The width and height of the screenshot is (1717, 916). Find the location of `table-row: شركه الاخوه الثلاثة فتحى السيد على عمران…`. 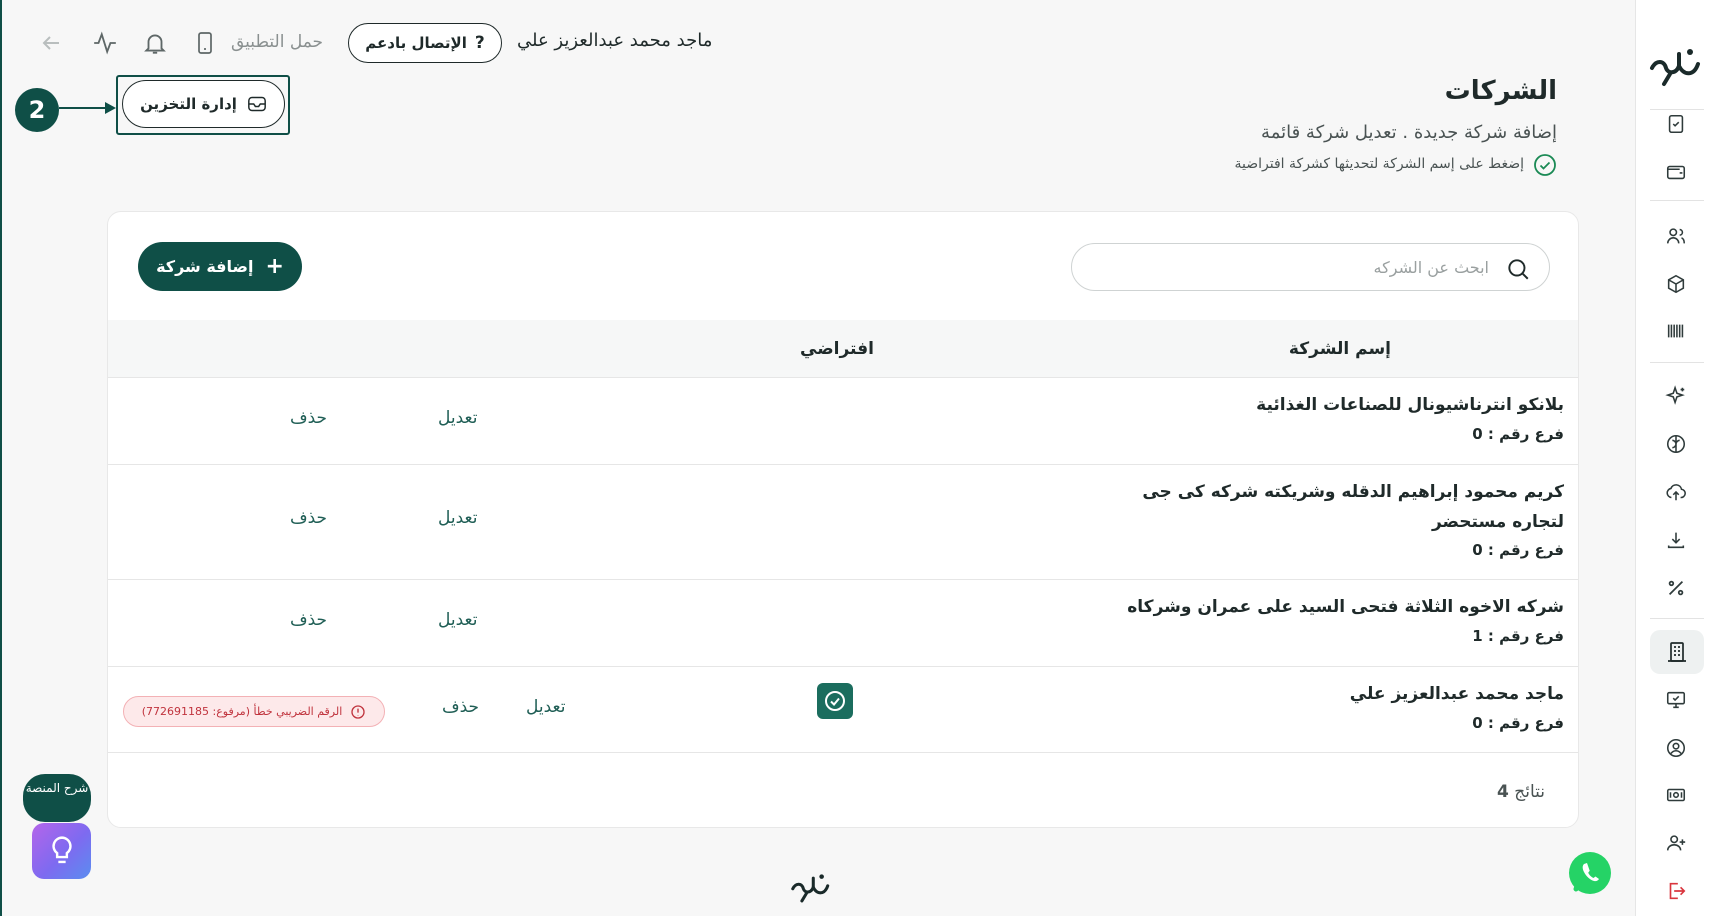

table-row: شركه الاخوه الثلاثة فتحى السيد على عمران… is located at coordinates (843, 623).